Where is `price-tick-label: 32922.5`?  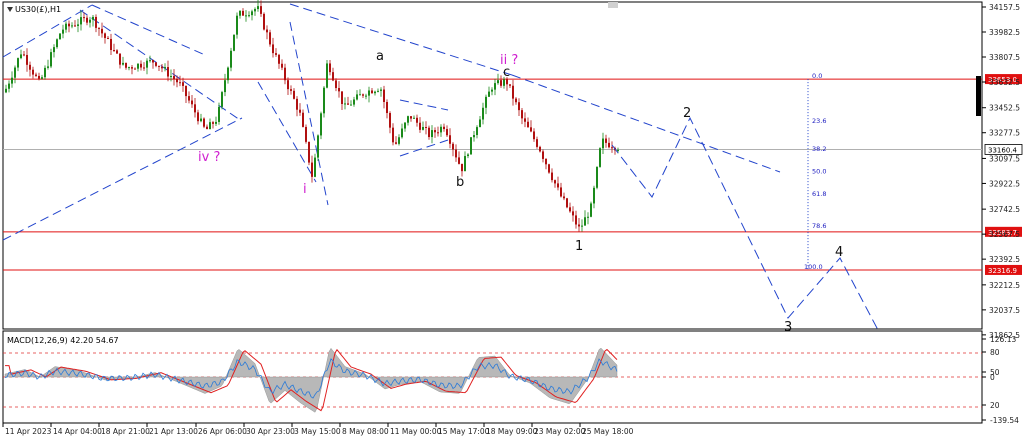 price-tick-label: 32922.5 is located at coordinates (1004, 183).